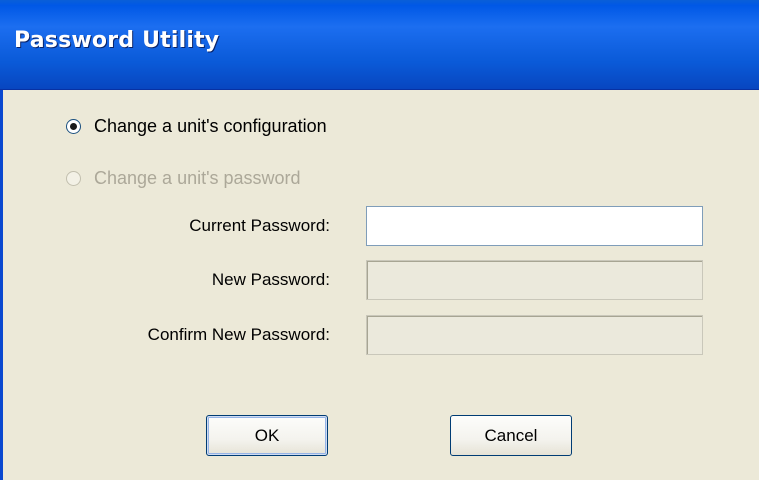 The width and height of the screenshot is (759, 480). Describe the element at coordinates (511, 435) in the screenshot. I see `cancel-button: Cancel` at that location.